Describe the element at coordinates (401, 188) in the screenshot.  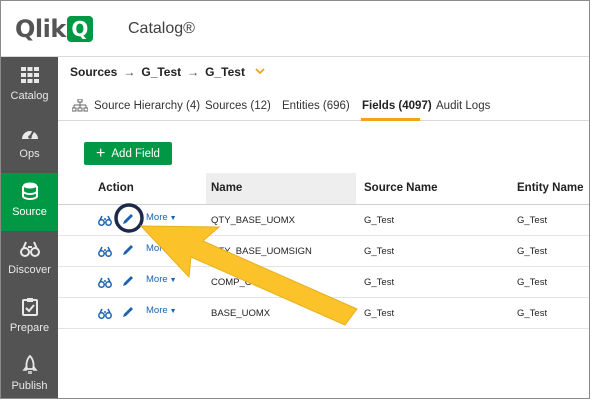
I see `column-header-source-name: Source Name` at that location.